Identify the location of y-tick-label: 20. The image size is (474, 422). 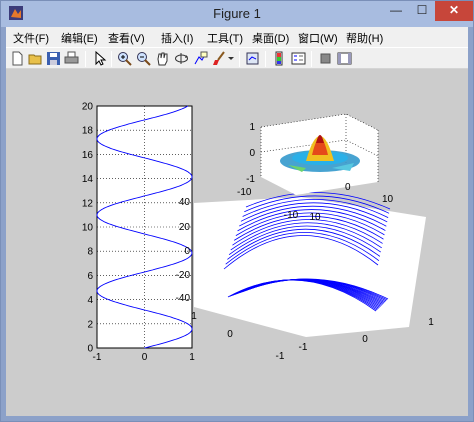
(88, 107).